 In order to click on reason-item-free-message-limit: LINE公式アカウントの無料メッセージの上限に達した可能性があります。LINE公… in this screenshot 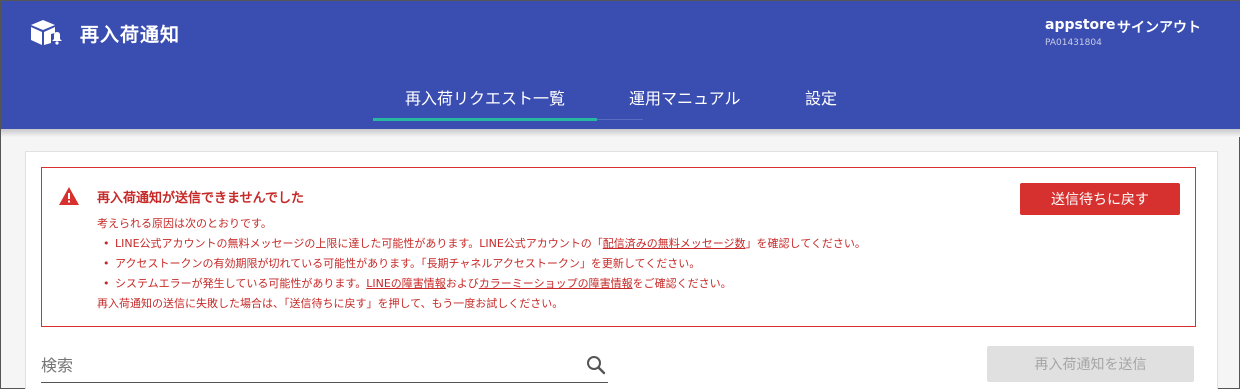, I will do `click(481, 244)`.